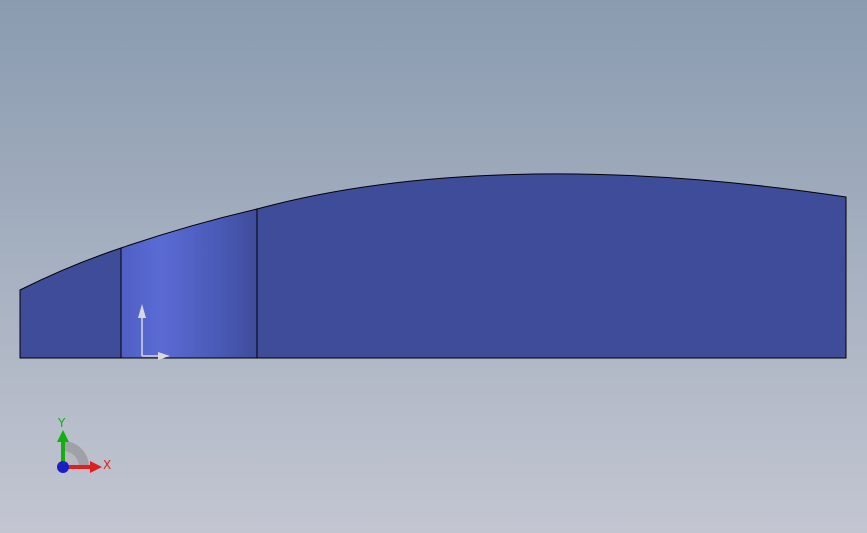  Describe the element at coordinates (107, 465) in the screenshot. I see `triad-x-label: X` at that location.